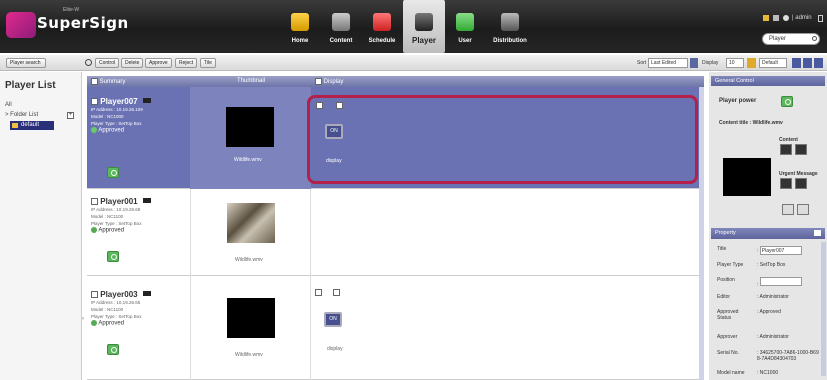  Describe the element at coordinates (786, 149) in the screenshot. I see `content-play-button` at that location.